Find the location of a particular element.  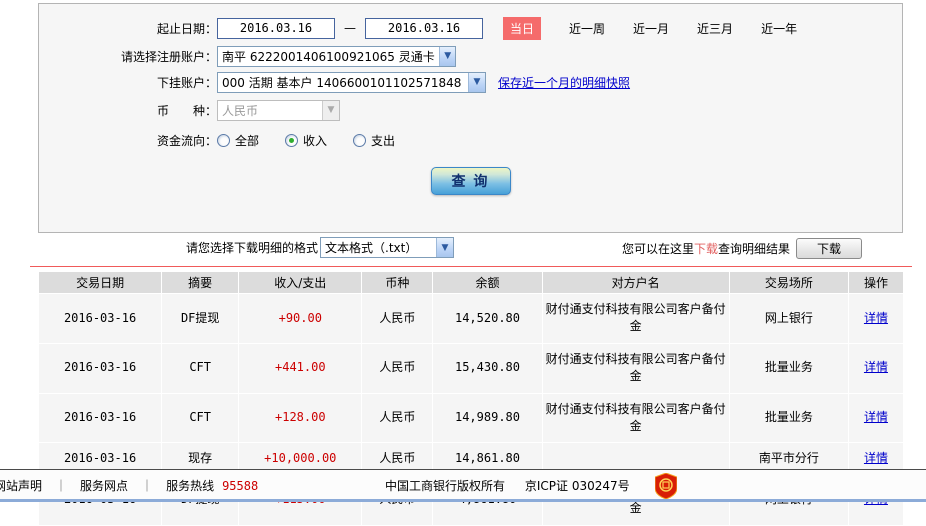

footer-link-statement: 网站声明 is located at coordinates (21, 485).